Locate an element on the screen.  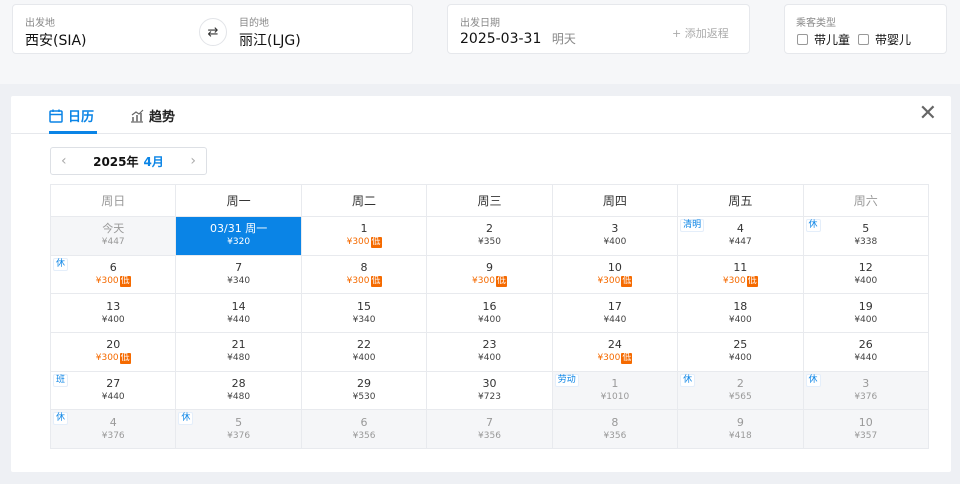
active-tab-indicator is located at coordinates (73, 132).